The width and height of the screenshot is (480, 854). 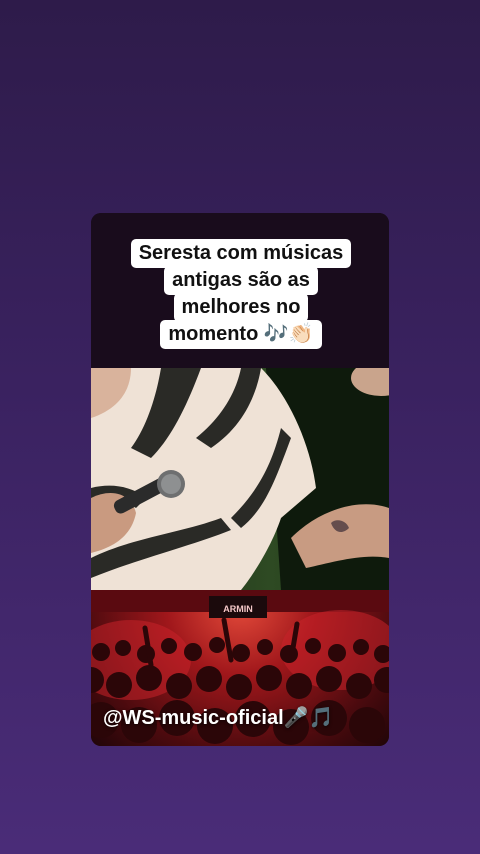 I want to click on caption-line: momento 🎶👏🏻, so click(x=241, y=334).